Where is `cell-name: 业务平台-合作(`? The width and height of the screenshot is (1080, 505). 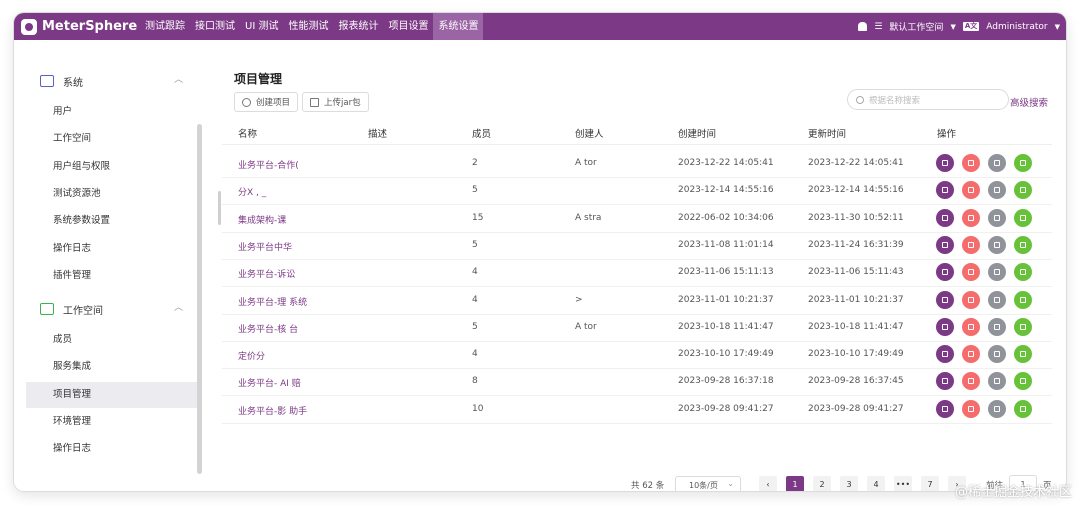
cell-name: 业务平台-合作( is located at coordinates (268, 164).